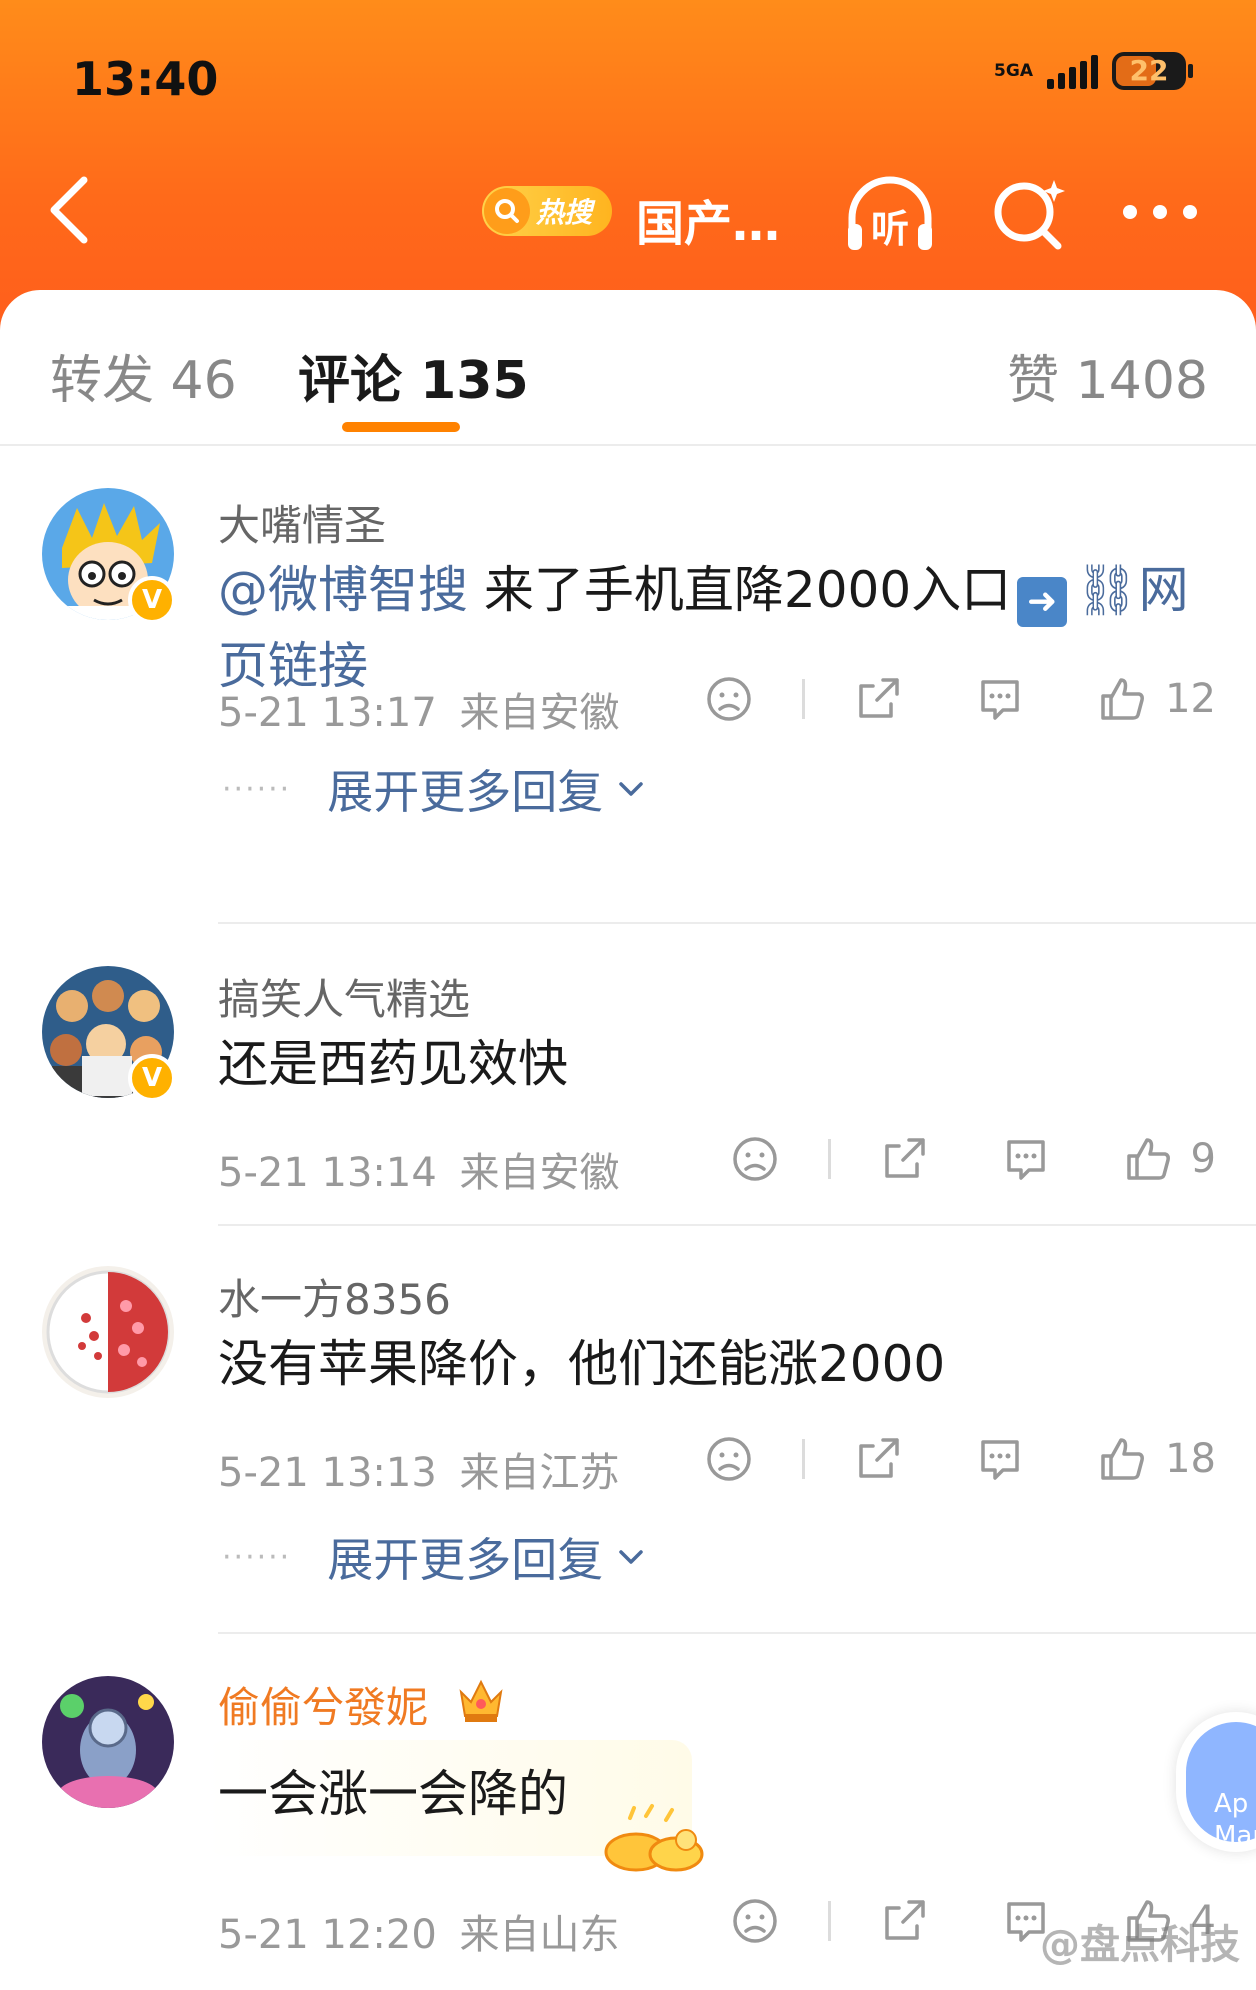  Describe the element at coordinates (302, 522) in the screenshot. I see `comment-username: 大嘴情圣` at that location.